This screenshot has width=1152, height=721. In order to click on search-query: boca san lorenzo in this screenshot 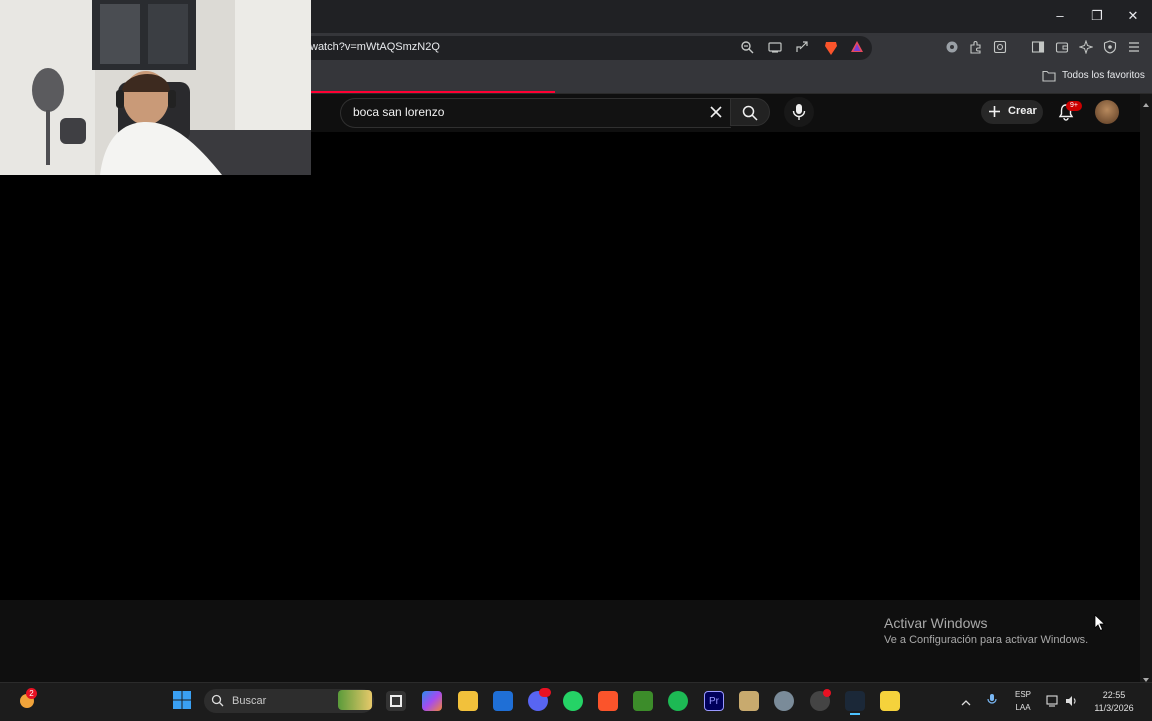, I will do `click(399, 112)`.